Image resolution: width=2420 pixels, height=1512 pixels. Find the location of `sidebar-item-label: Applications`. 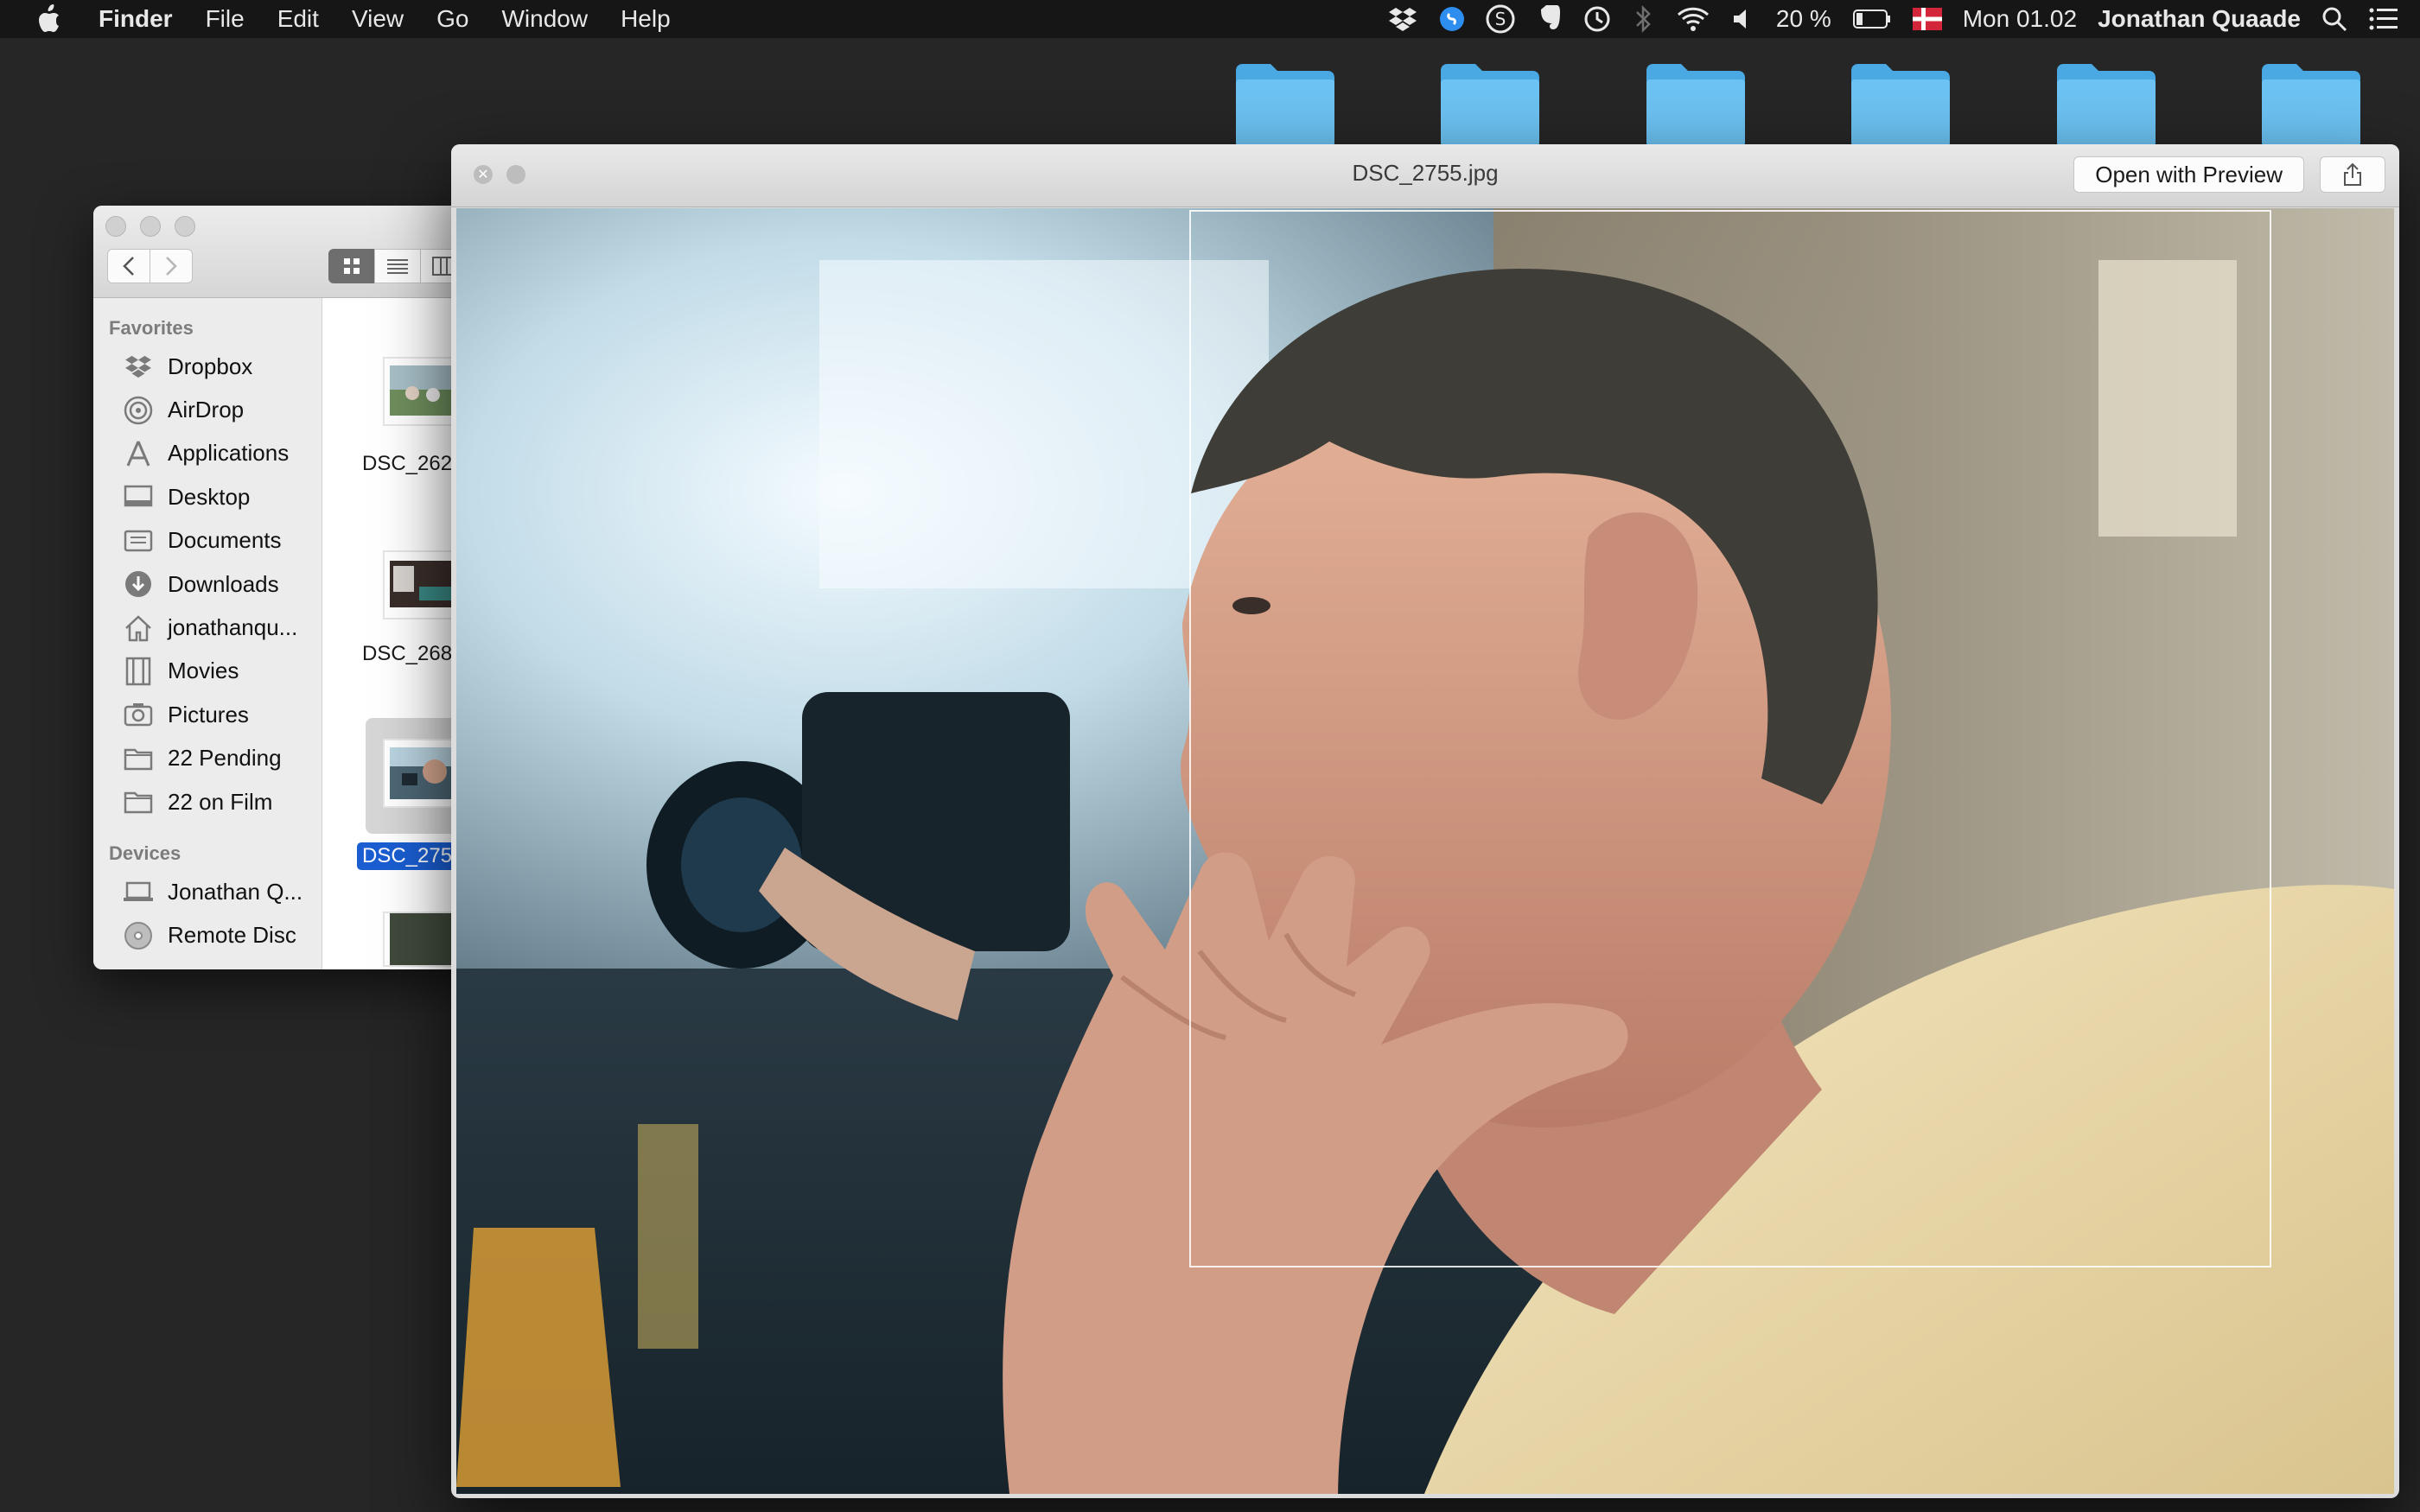

sidebar-item-label: Applications is located at coordinates (229, 453).